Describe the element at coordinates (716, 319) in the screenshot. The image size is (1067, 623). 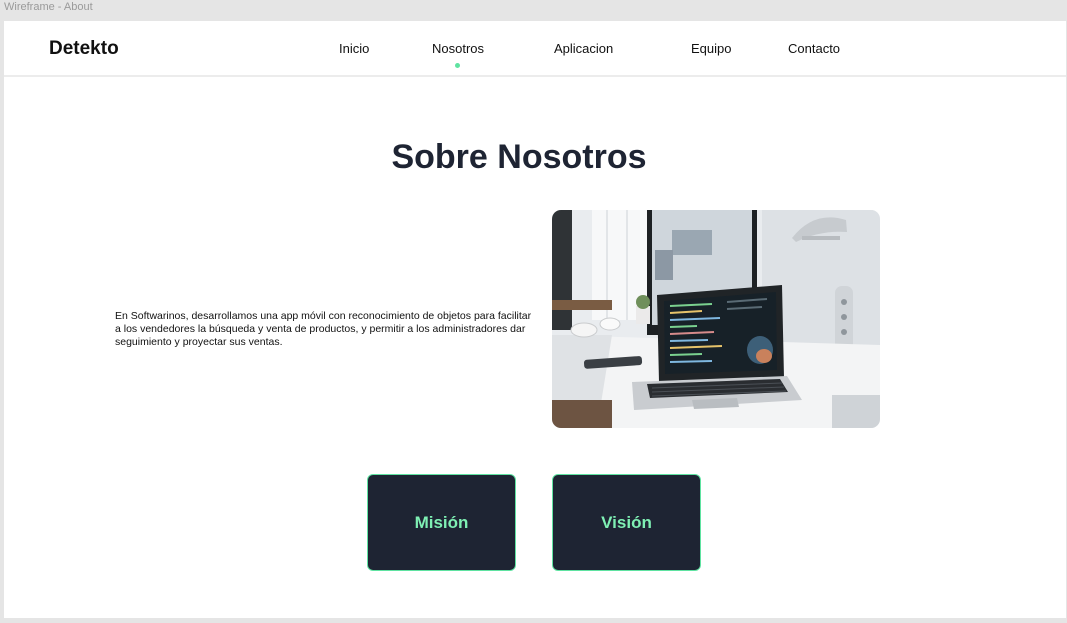
I see `laptop-desk-photo` at that location.